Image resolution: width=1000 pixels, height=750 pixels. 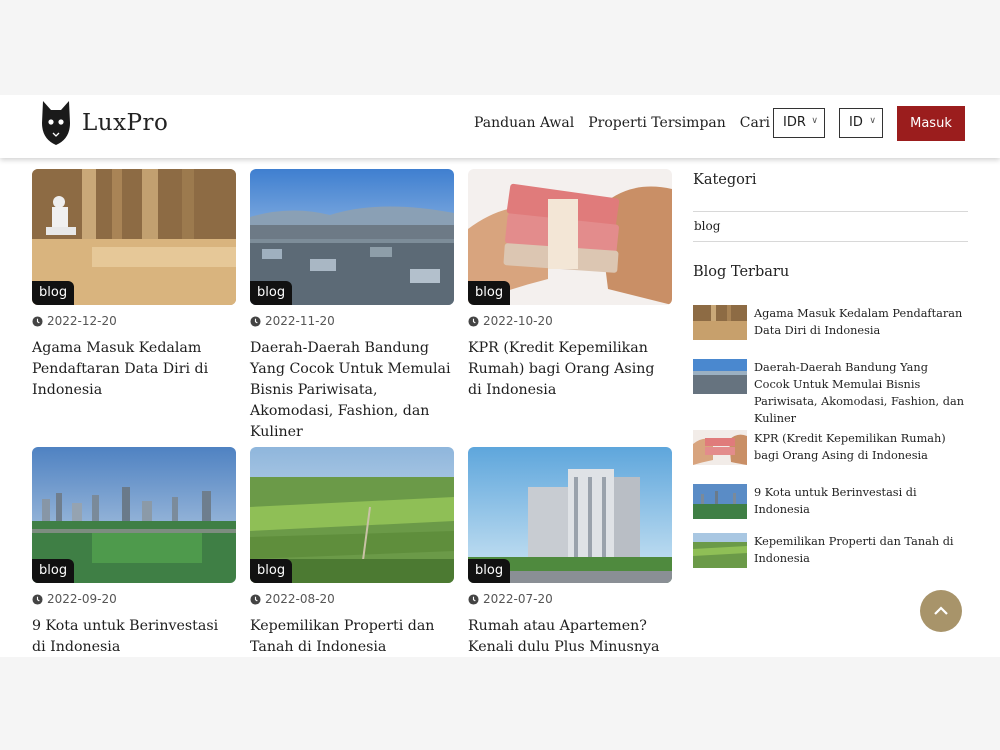 I want to click on chevron-up-icon, so click(x=941, y=610).